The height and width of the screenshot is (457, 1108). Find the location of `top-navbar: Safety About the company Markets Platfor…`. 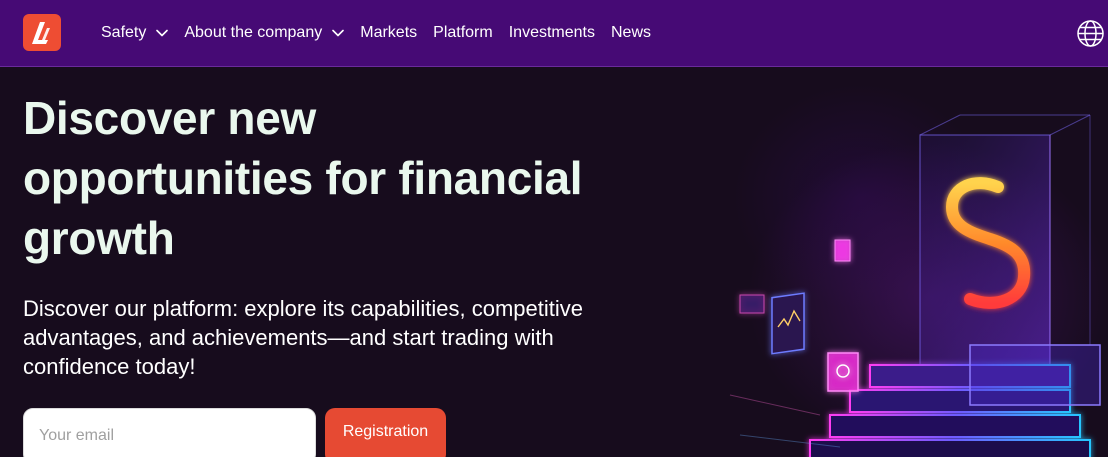

top-navbar: Safety About the company Markets Platfor… is located at coordinates (554, 33).